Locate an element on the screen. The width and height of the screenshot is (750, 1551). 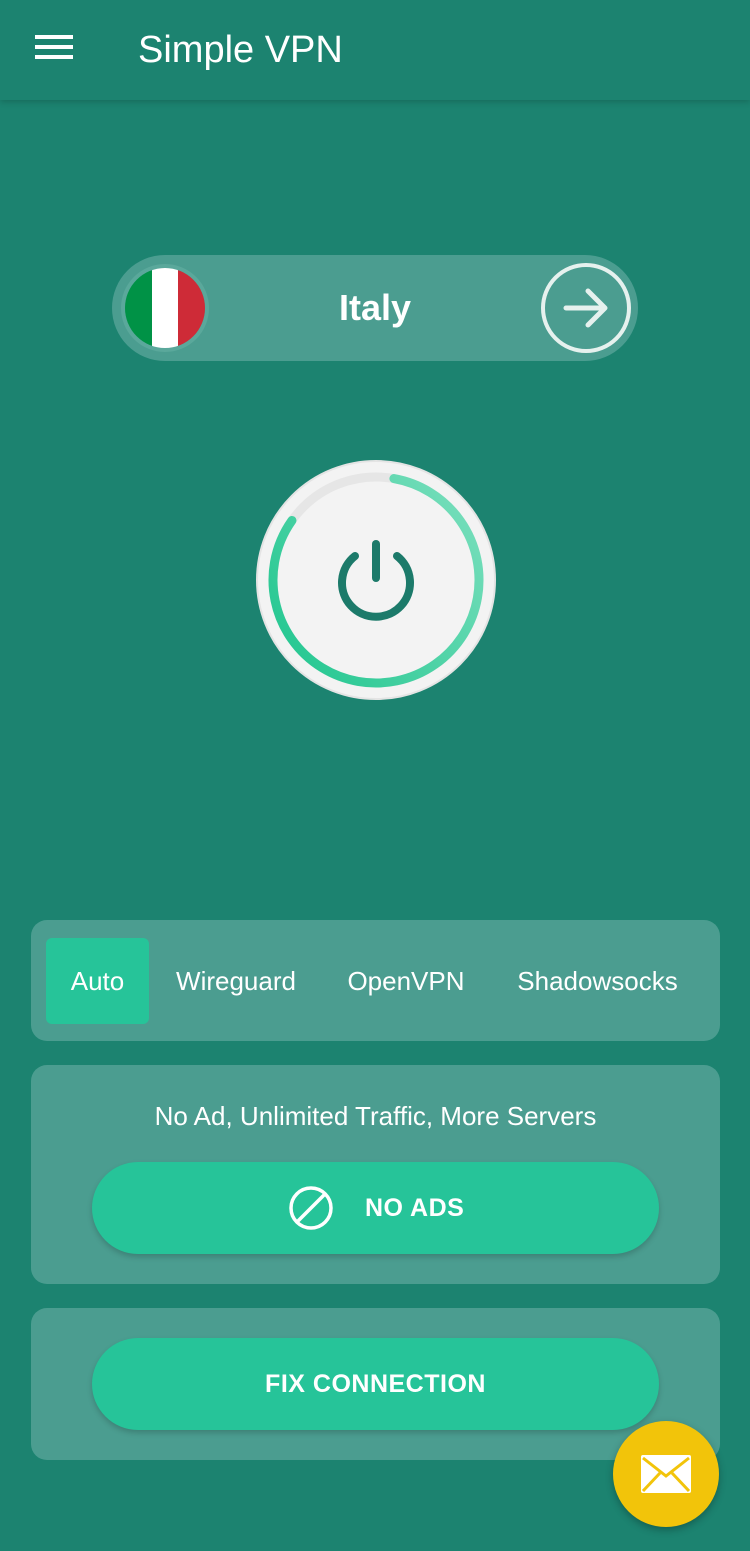
mail-button is located at coordinates (666, 1474).